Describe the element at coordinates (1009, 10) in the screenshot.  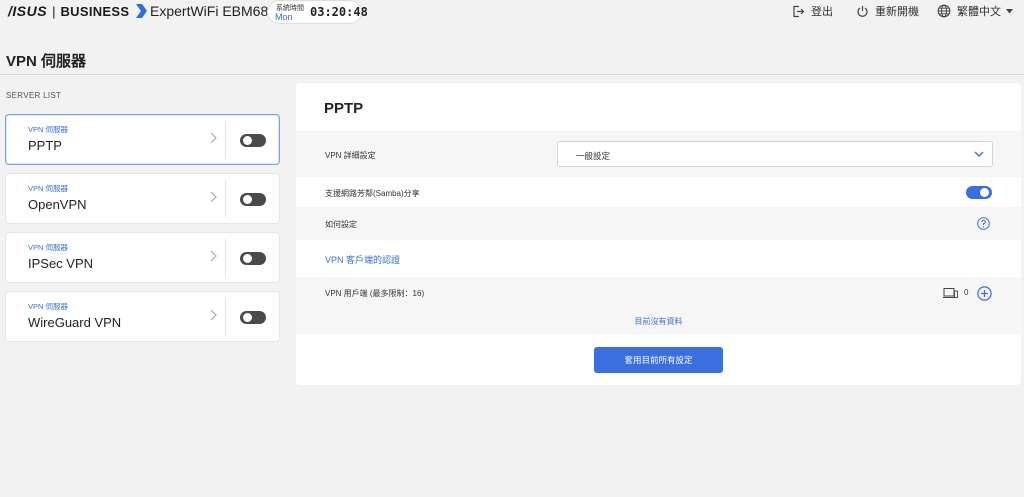
I see `caret-down-icon` at that location.